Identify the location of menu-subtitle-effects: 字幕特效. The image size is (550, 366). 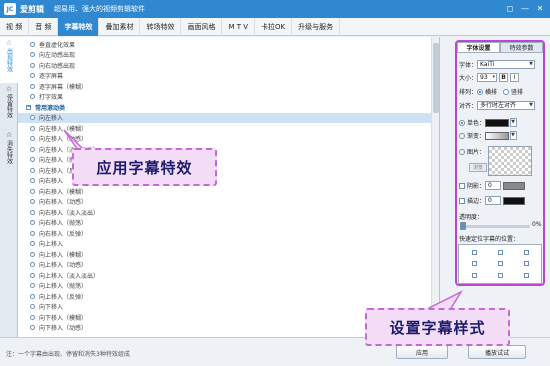
(79, 26).